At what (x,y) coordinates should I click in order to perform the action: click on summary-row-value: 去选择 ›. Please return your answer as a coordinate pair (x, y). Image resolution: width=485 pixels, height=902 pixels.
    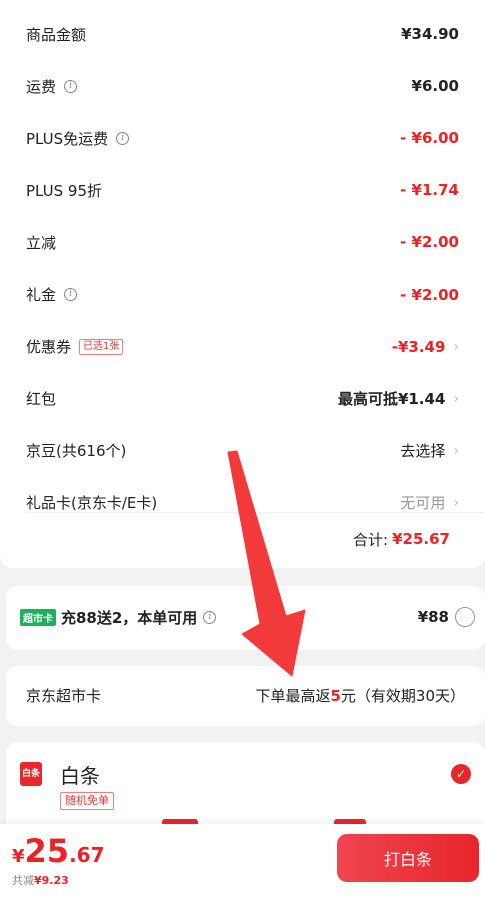
    Looking at the image, I should click on (429, 450).